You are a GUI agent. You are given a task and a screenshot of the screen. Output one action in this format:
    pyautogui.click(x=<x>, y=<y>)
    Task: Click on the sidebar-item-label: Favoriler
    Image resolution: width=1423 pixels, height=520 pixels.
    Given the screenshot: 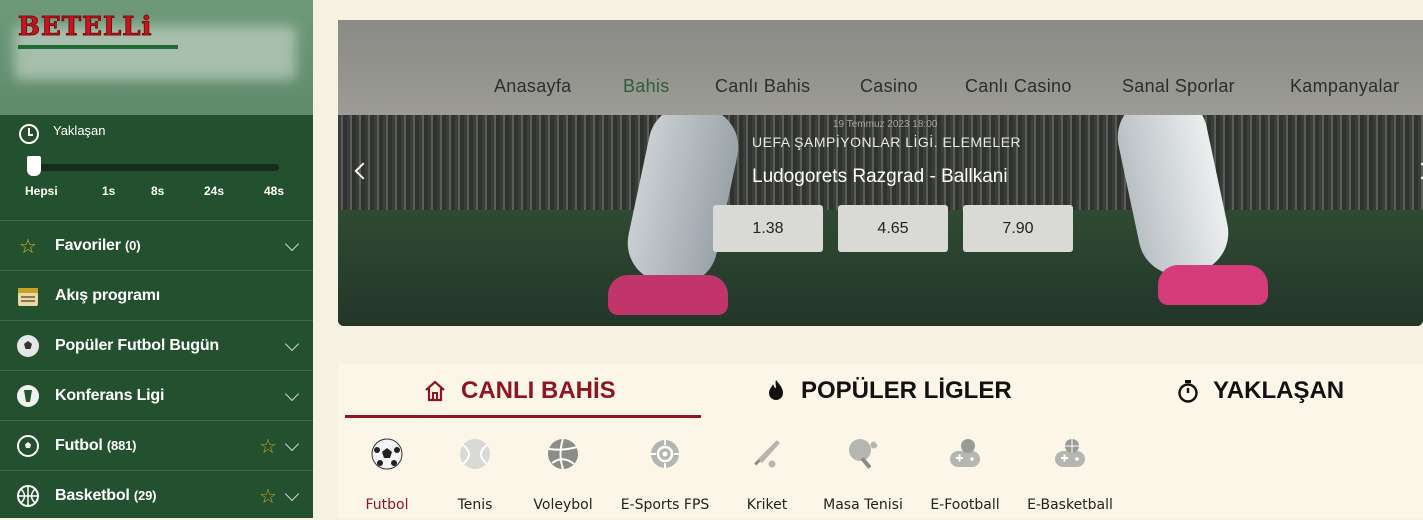 What is the action you would take?
    pyautogui.click(x=88, y=245)
    